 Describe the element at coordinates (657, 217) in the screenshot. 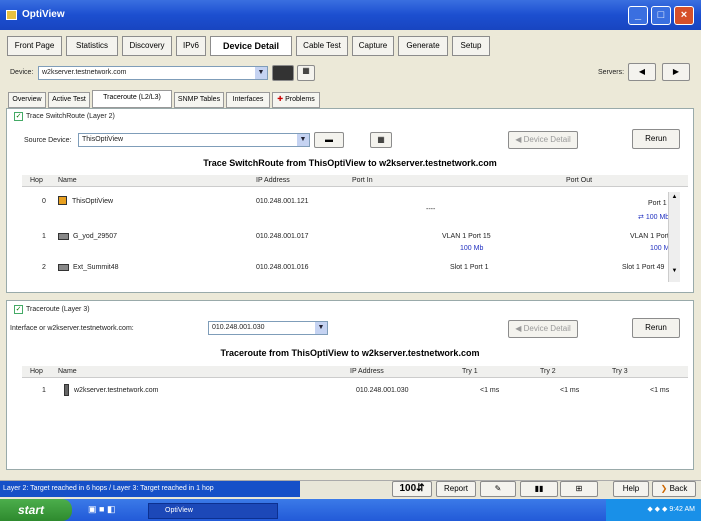

I see `port-out-speed-text: 100 Mb` at that location.